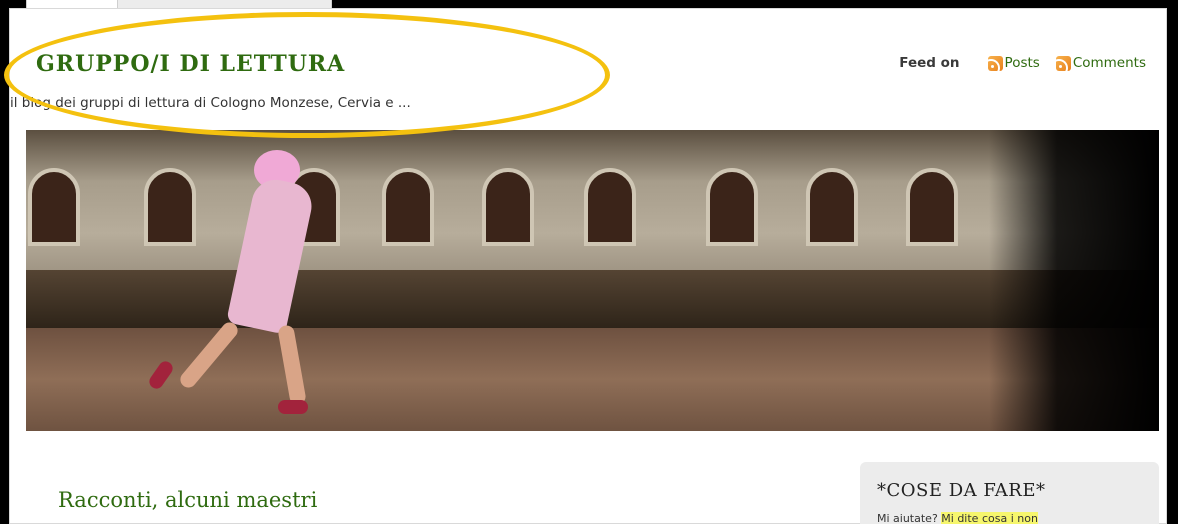 Image resolution: width=1178 pixels, height=524 pixels. Describe the element at coordinates (961, 490) in the screenshot. I see `sidebar-widget-title: *COSE DA FARE*` at that location.